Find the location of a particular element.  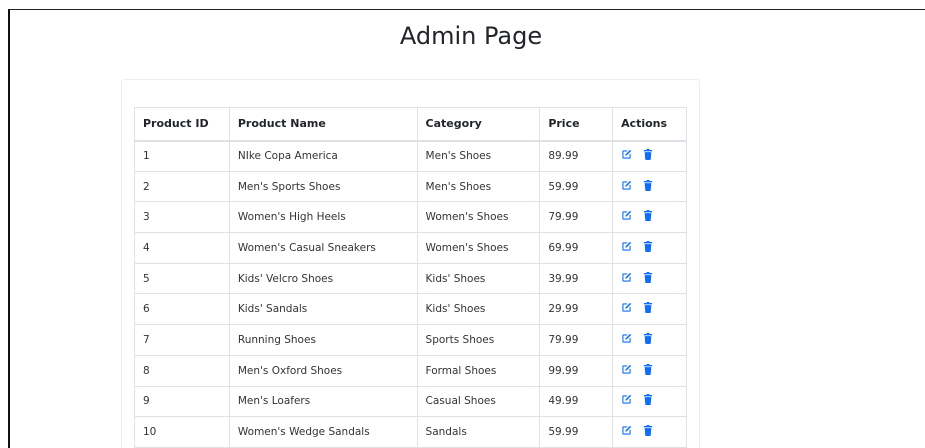

table-row: 10 Women's Wedge Sandals Sandals 59.99 is located at coordinates (410, 432).